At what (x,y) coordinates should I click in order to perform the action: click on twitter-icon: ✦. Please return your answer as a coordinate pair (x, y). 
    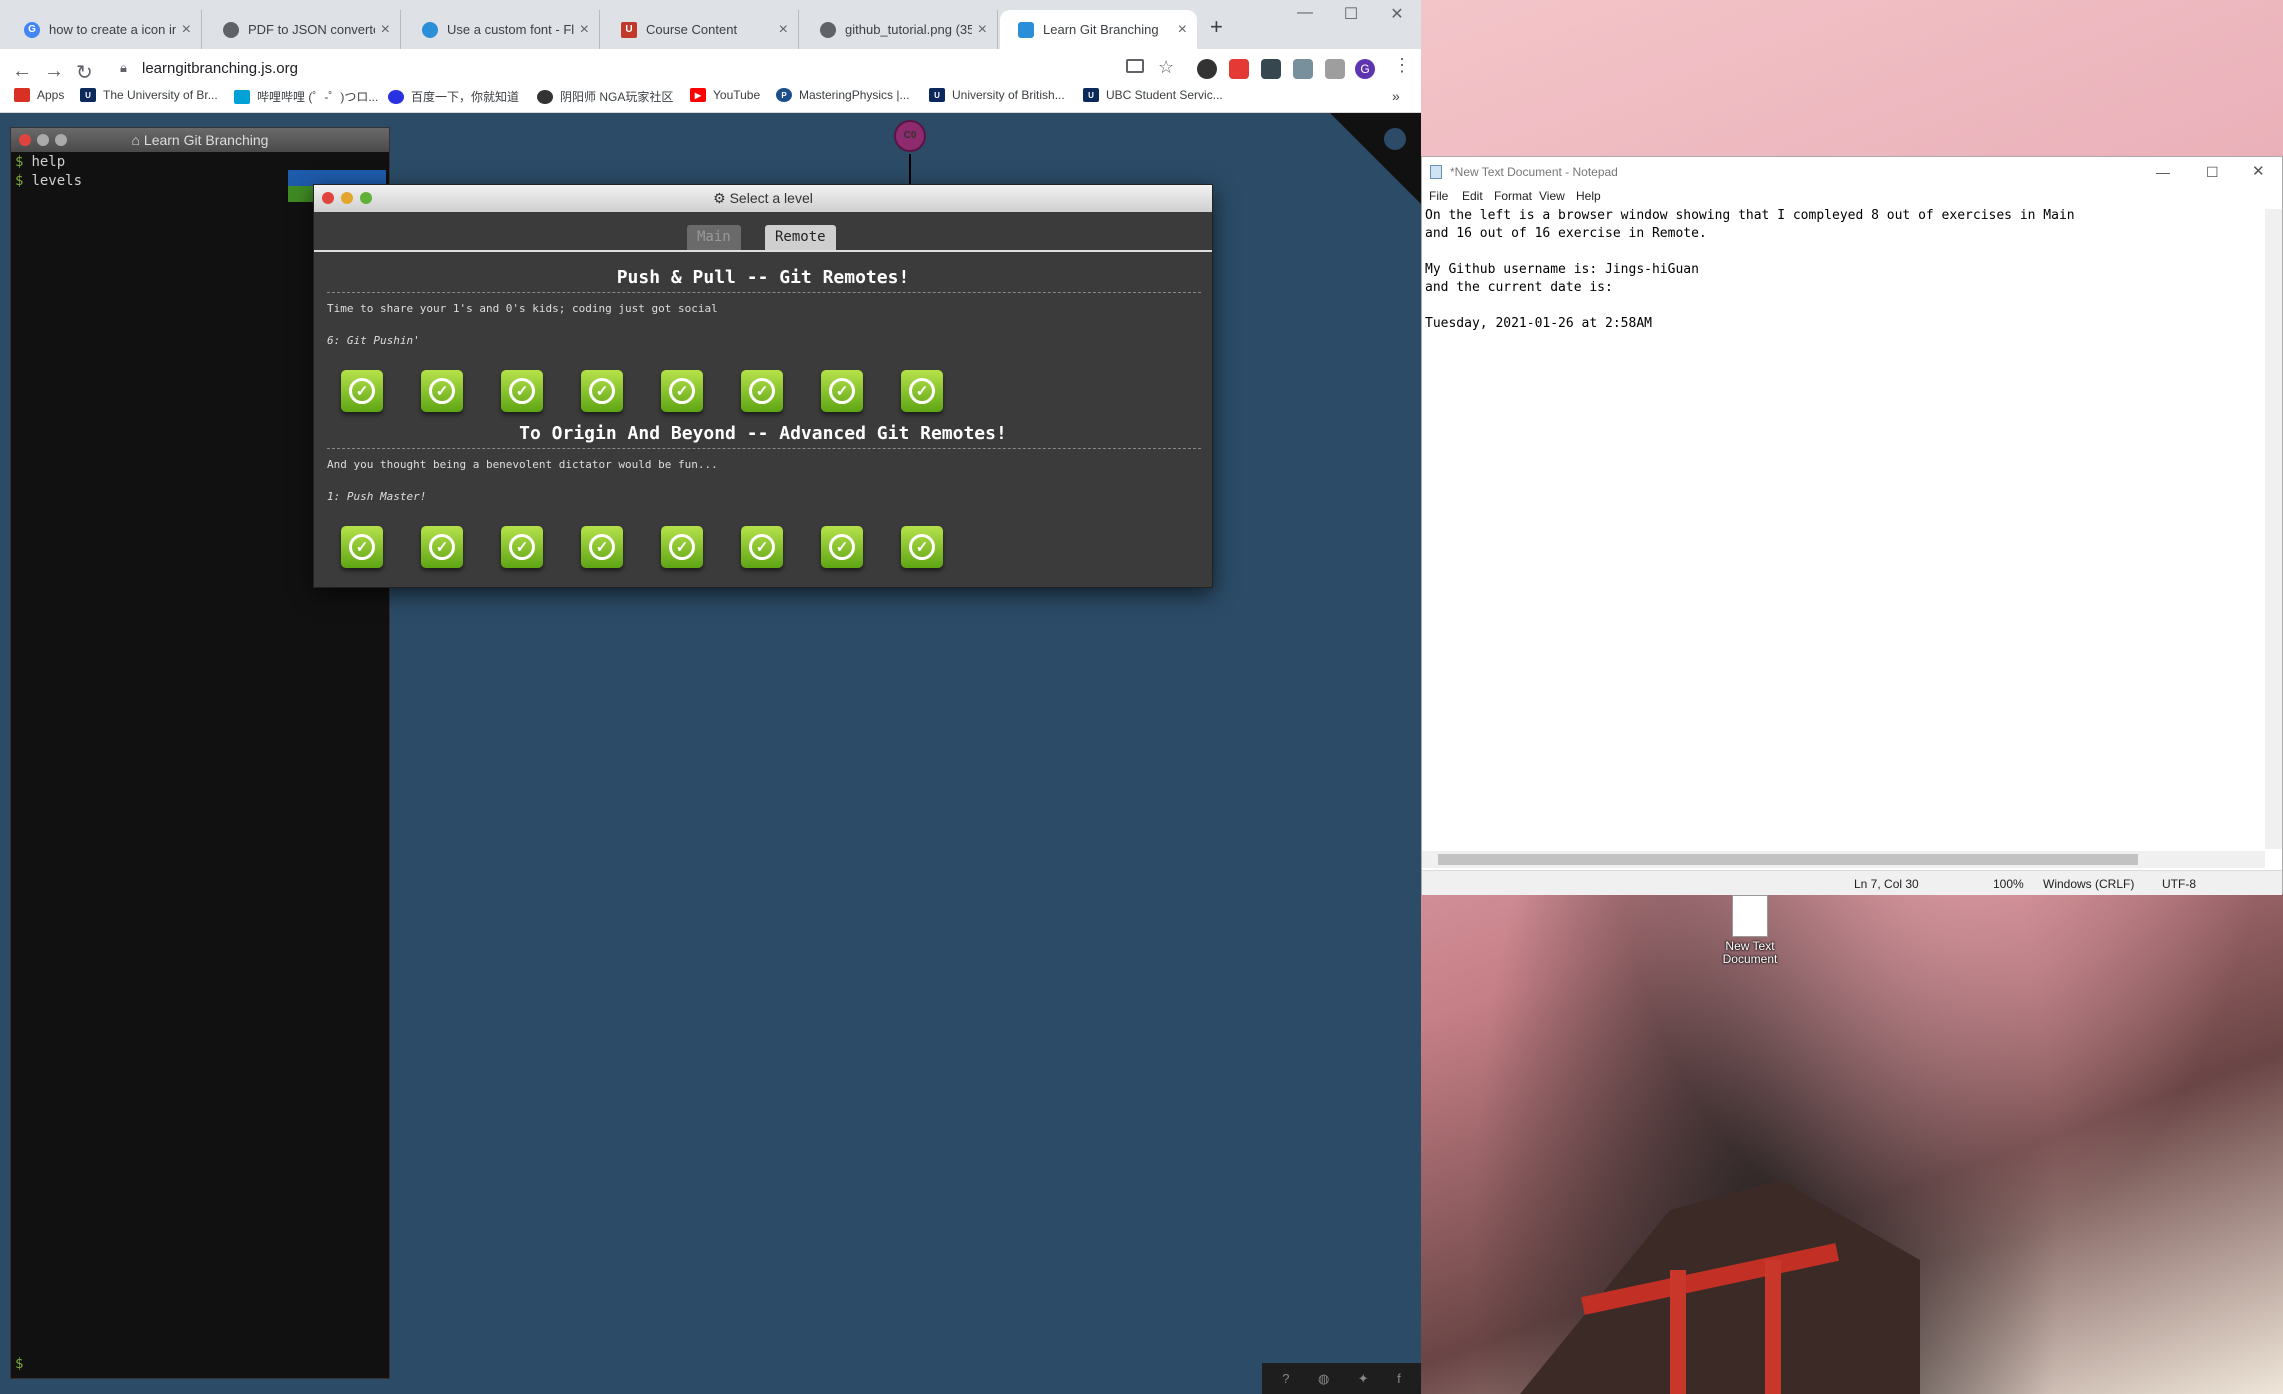
    Looking at the image, I should click on (1363, 1379).